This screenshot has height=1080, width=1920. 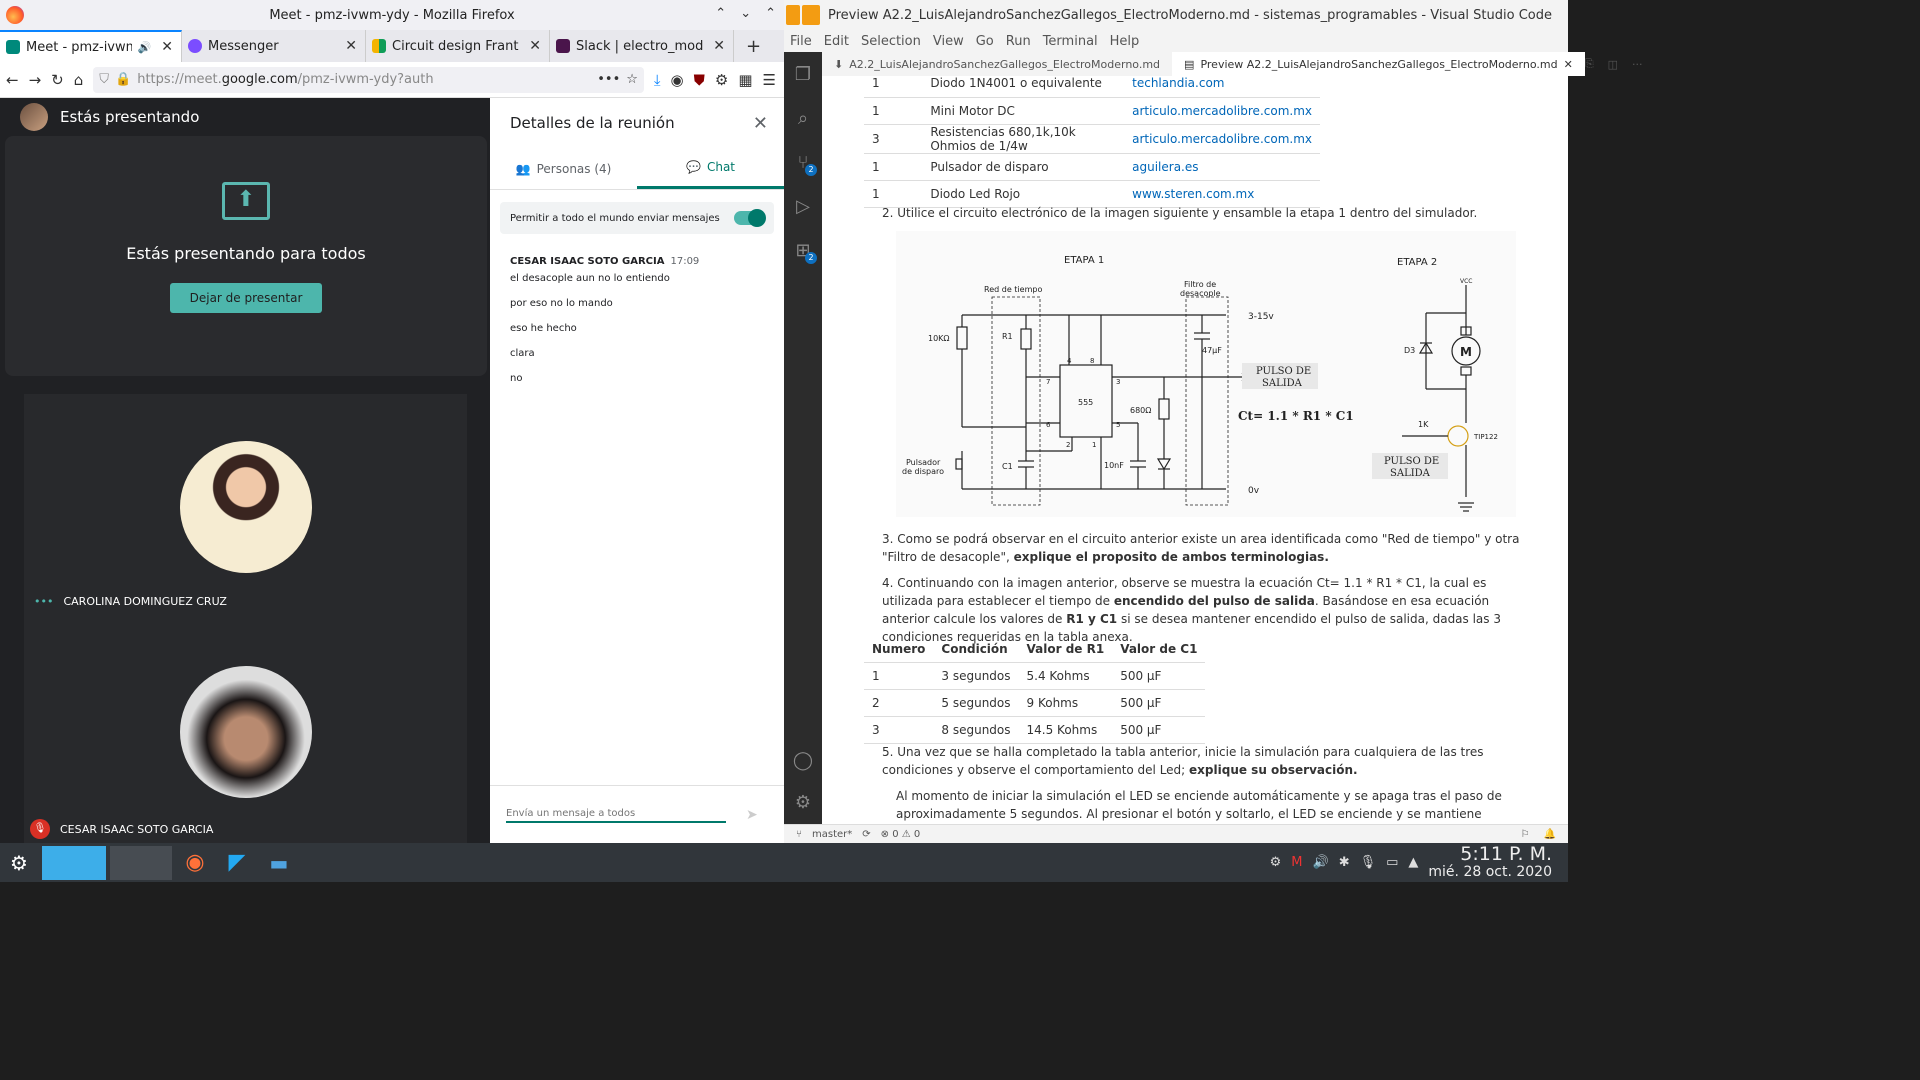 What do you see at coordinates (1550, 834) in the screenshot?
I see `notifications-bell-icon: 🔔` at bounding box center [1550, 834].